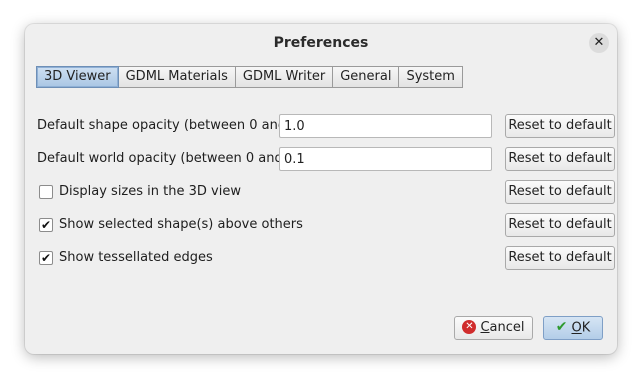  What do you see at coordinates (560, 192) in the screenshot?
I see `display-sizes-reset-button: Reset to default` at bounding box center [560, 192].